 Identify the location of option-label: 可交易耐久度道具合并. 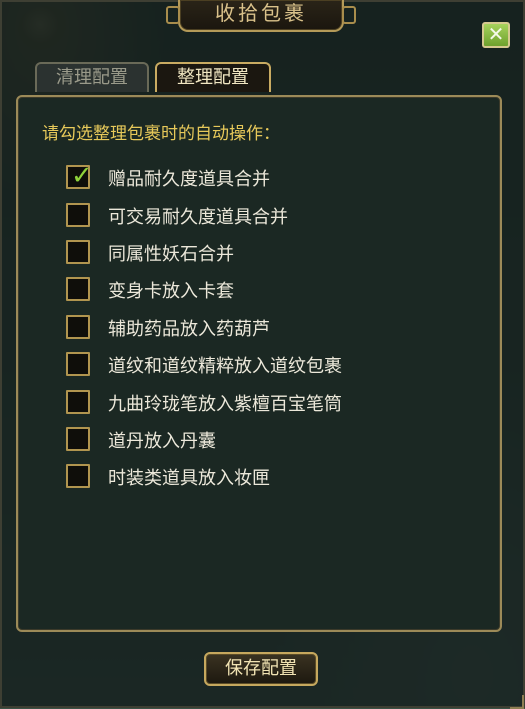
(198, 217).